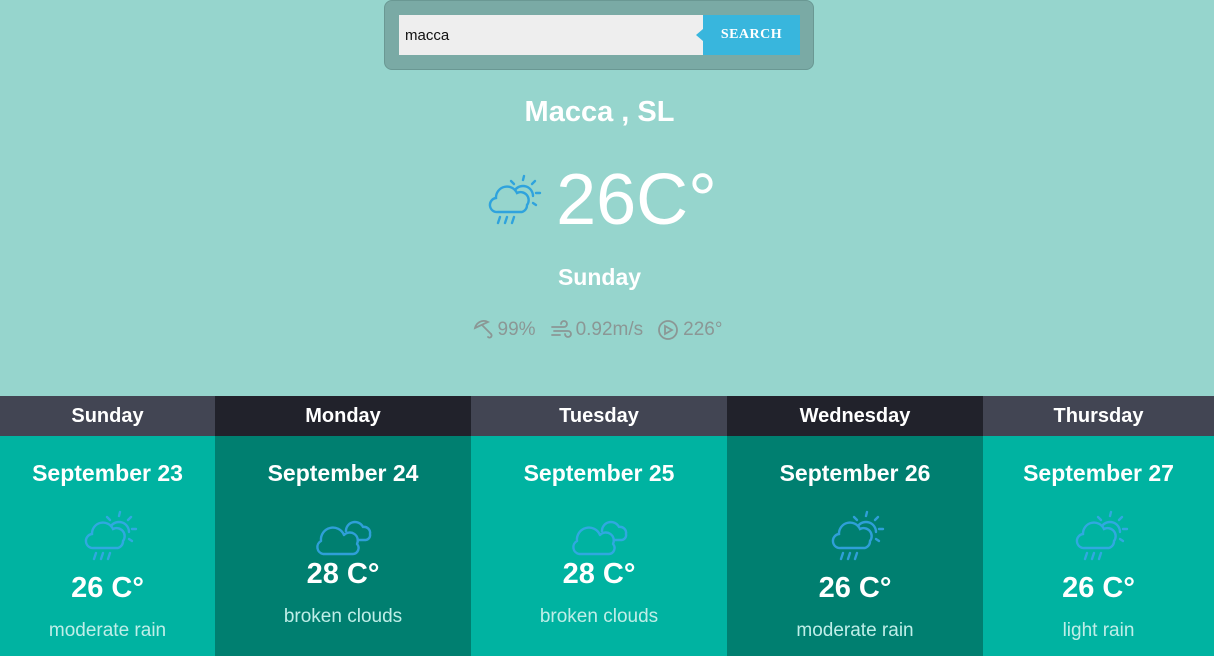  I want to click on city-title: Macca , SL, so click(599, 112).